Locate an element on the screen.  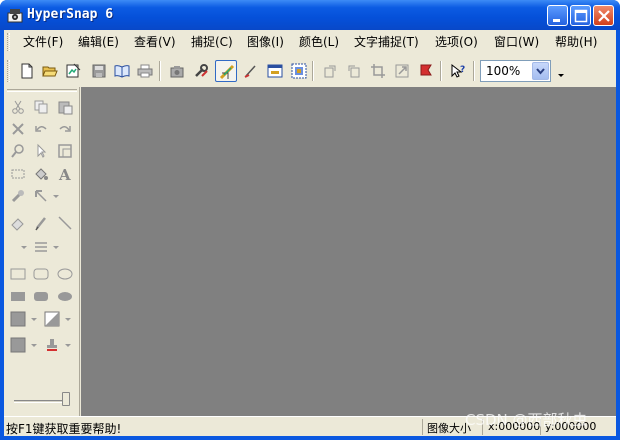
filled-rectangle-icon is located at coordinates (18, 296).